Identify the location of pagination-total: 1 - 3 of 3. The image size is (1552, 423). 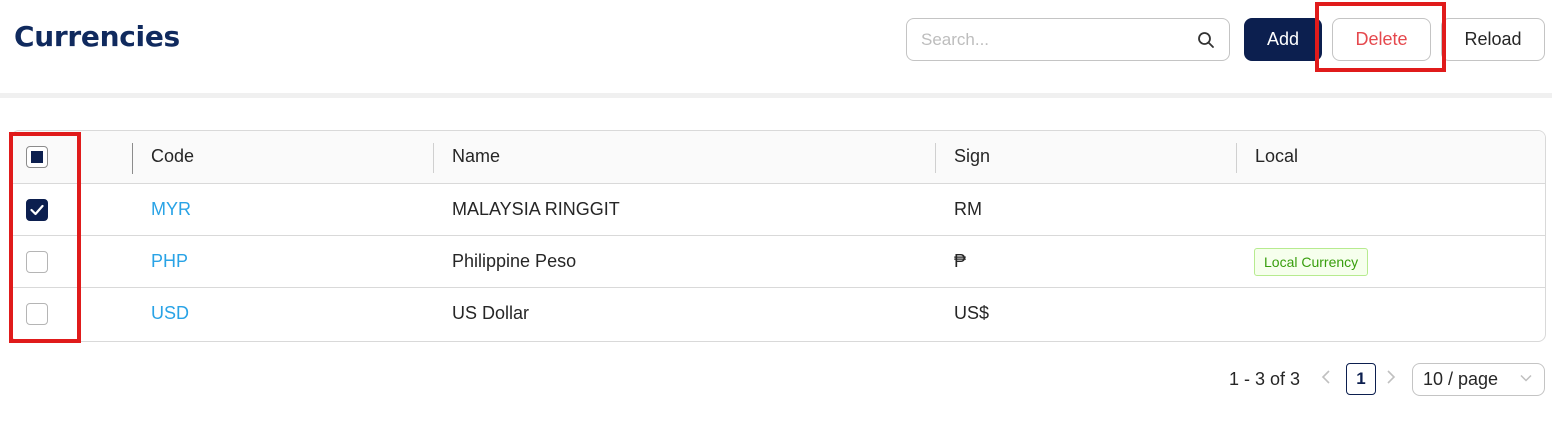
(1265, 379).